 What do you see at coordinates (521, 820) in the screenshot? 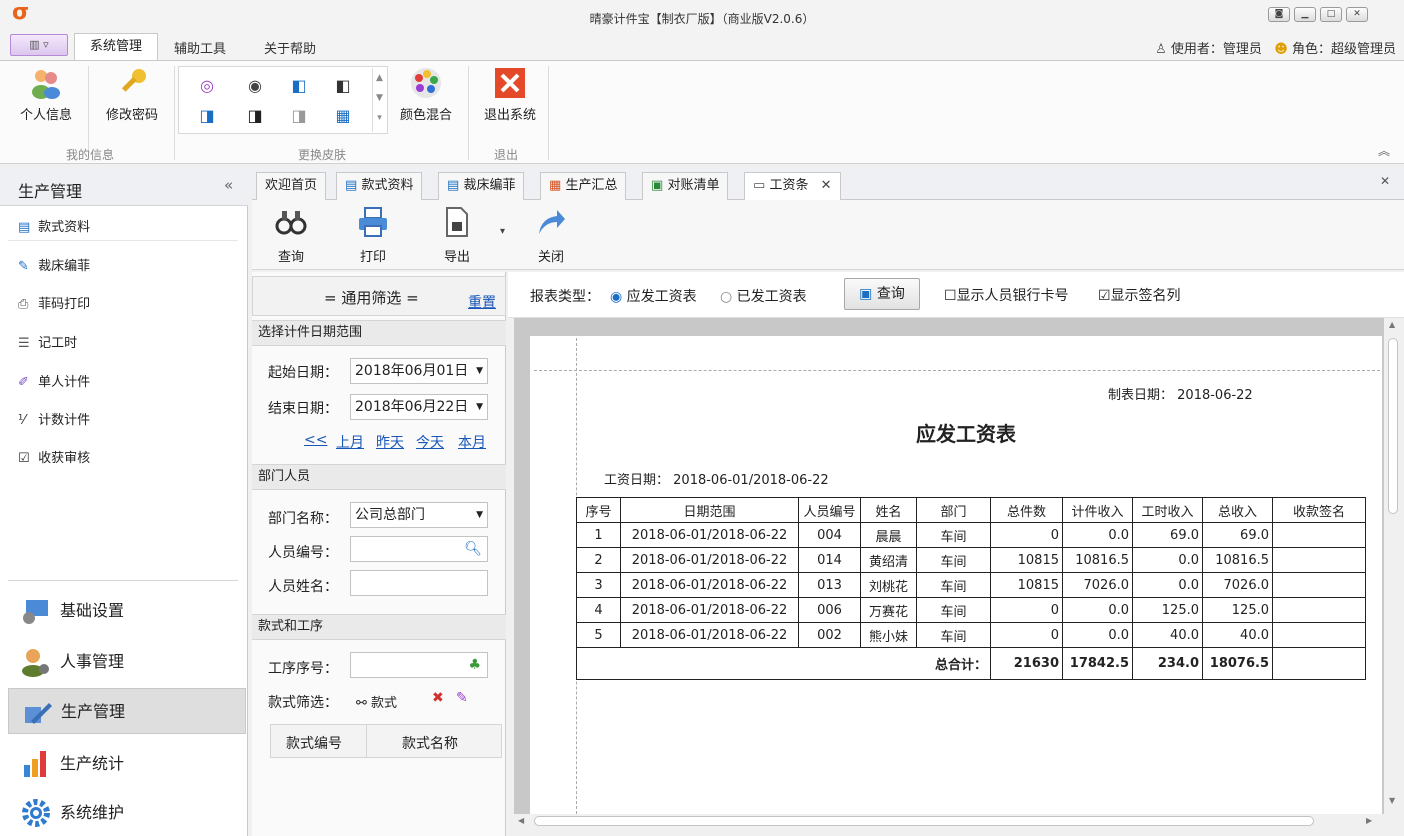
I see `scroll-left-icon: ◀` at bounding box center [521, 820].